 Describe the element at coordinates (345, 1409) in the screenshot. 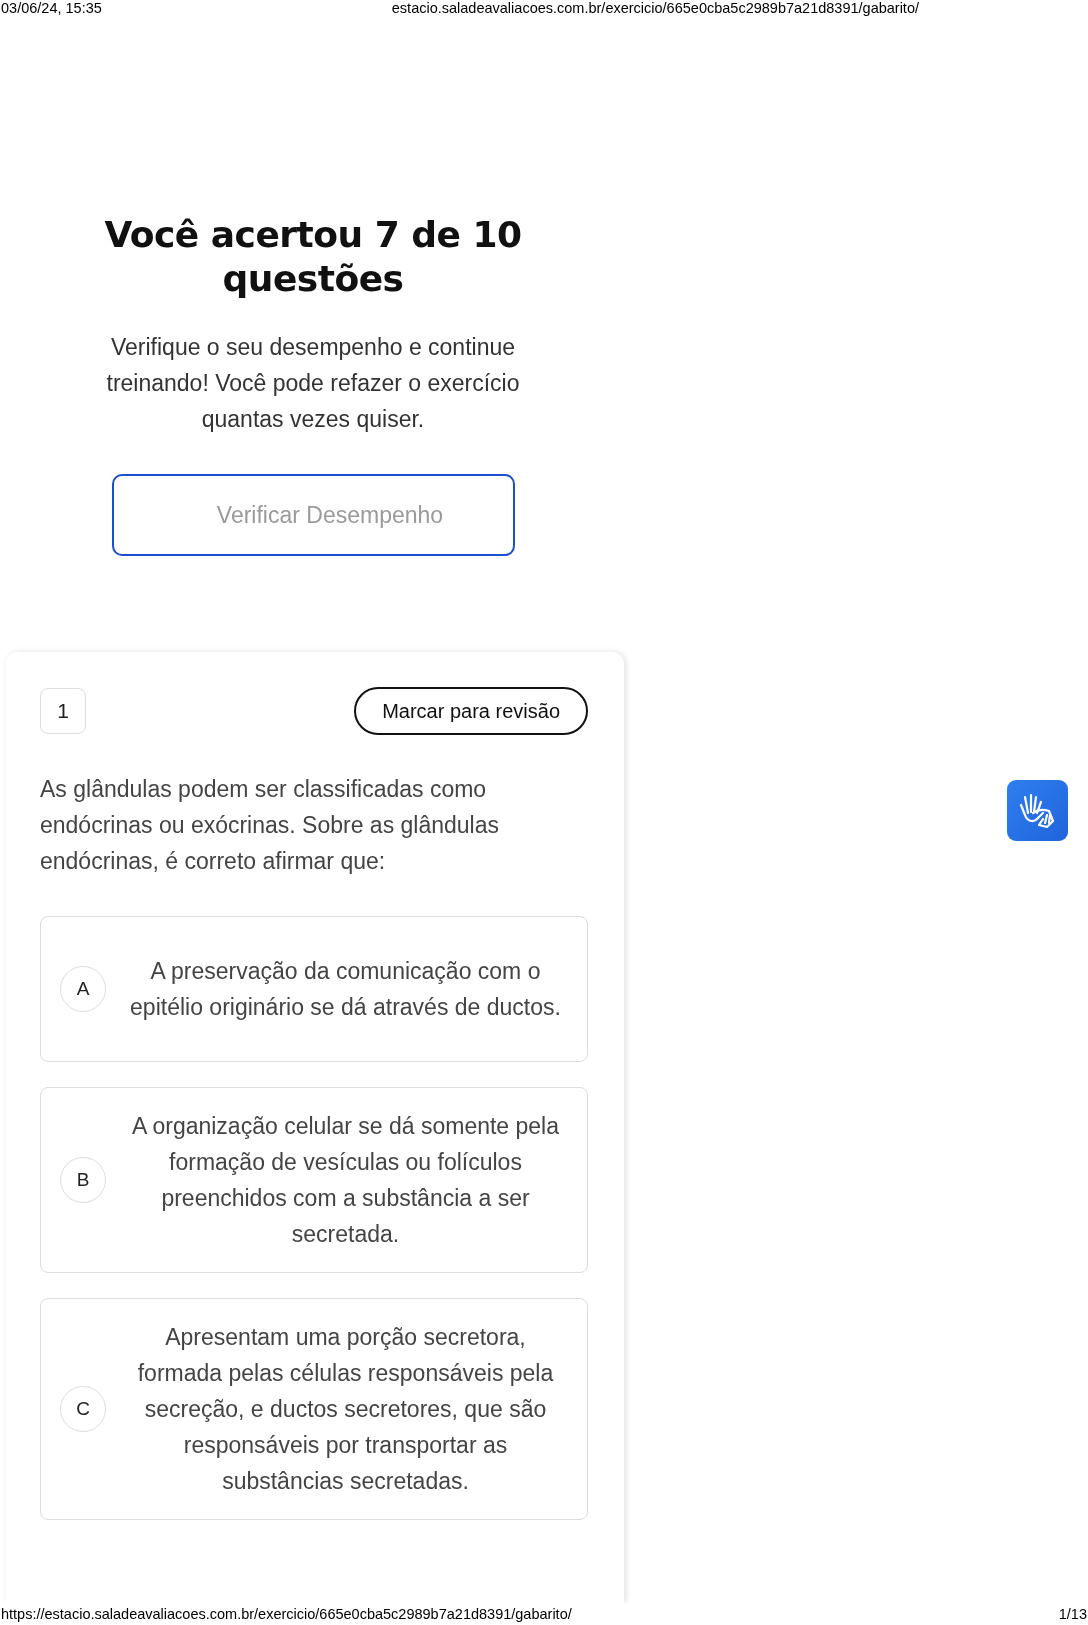

I see `option-text: Apresentam uma porção secretora, formada pelas células responsáveis pela secreção, e ductos secretores, que são responsáveis por transportar as substâncias secretadas.` at that location.